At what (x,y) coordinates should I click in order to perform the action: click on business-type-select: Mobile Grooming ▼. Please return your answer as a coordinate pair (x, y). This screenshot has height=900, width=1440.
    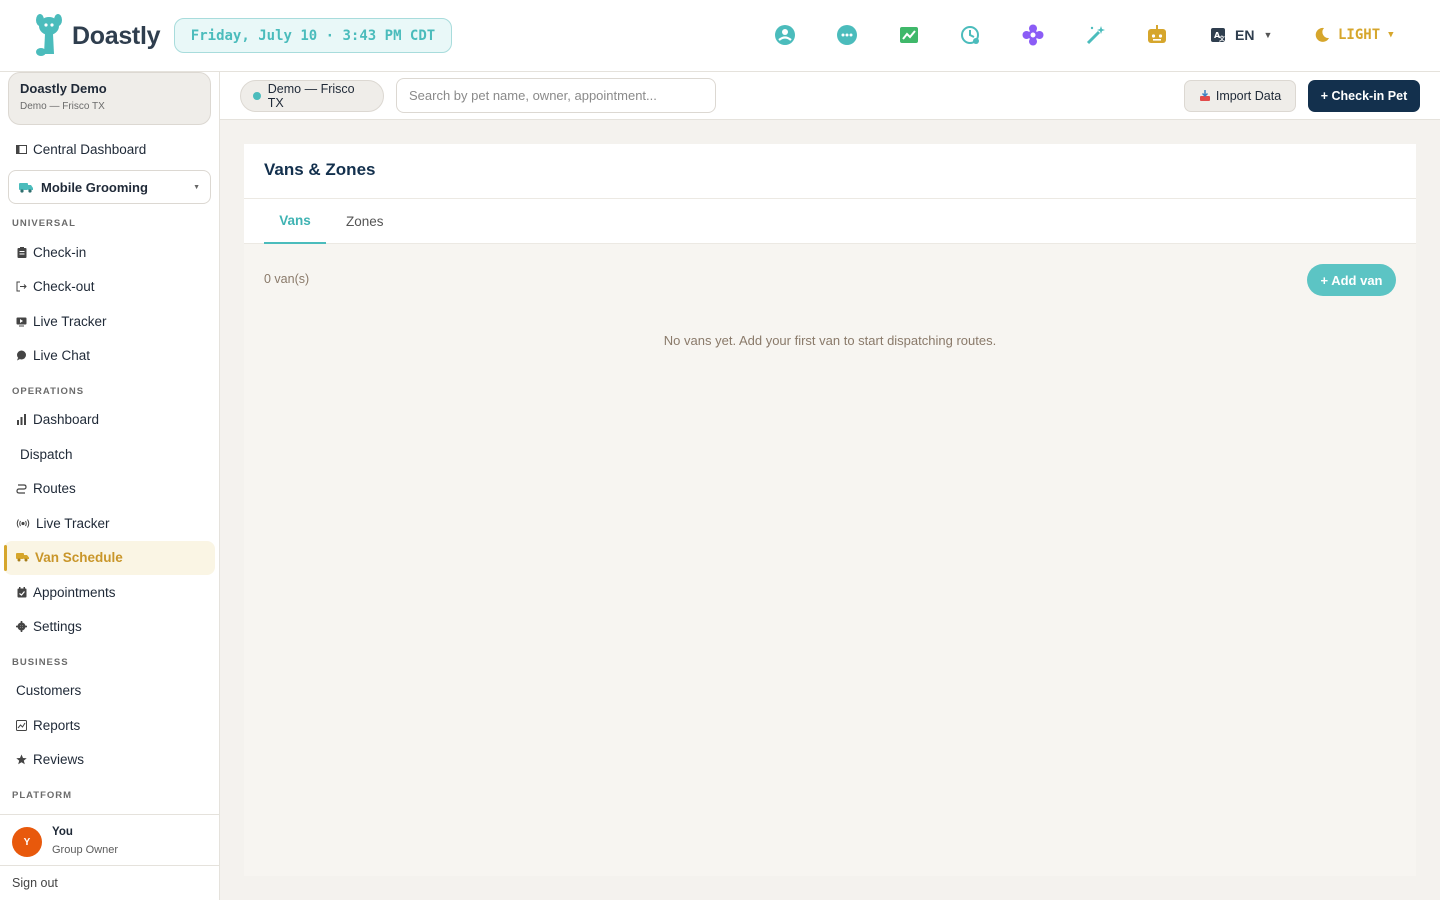
    Looking at the image, I should click on (109, 187).